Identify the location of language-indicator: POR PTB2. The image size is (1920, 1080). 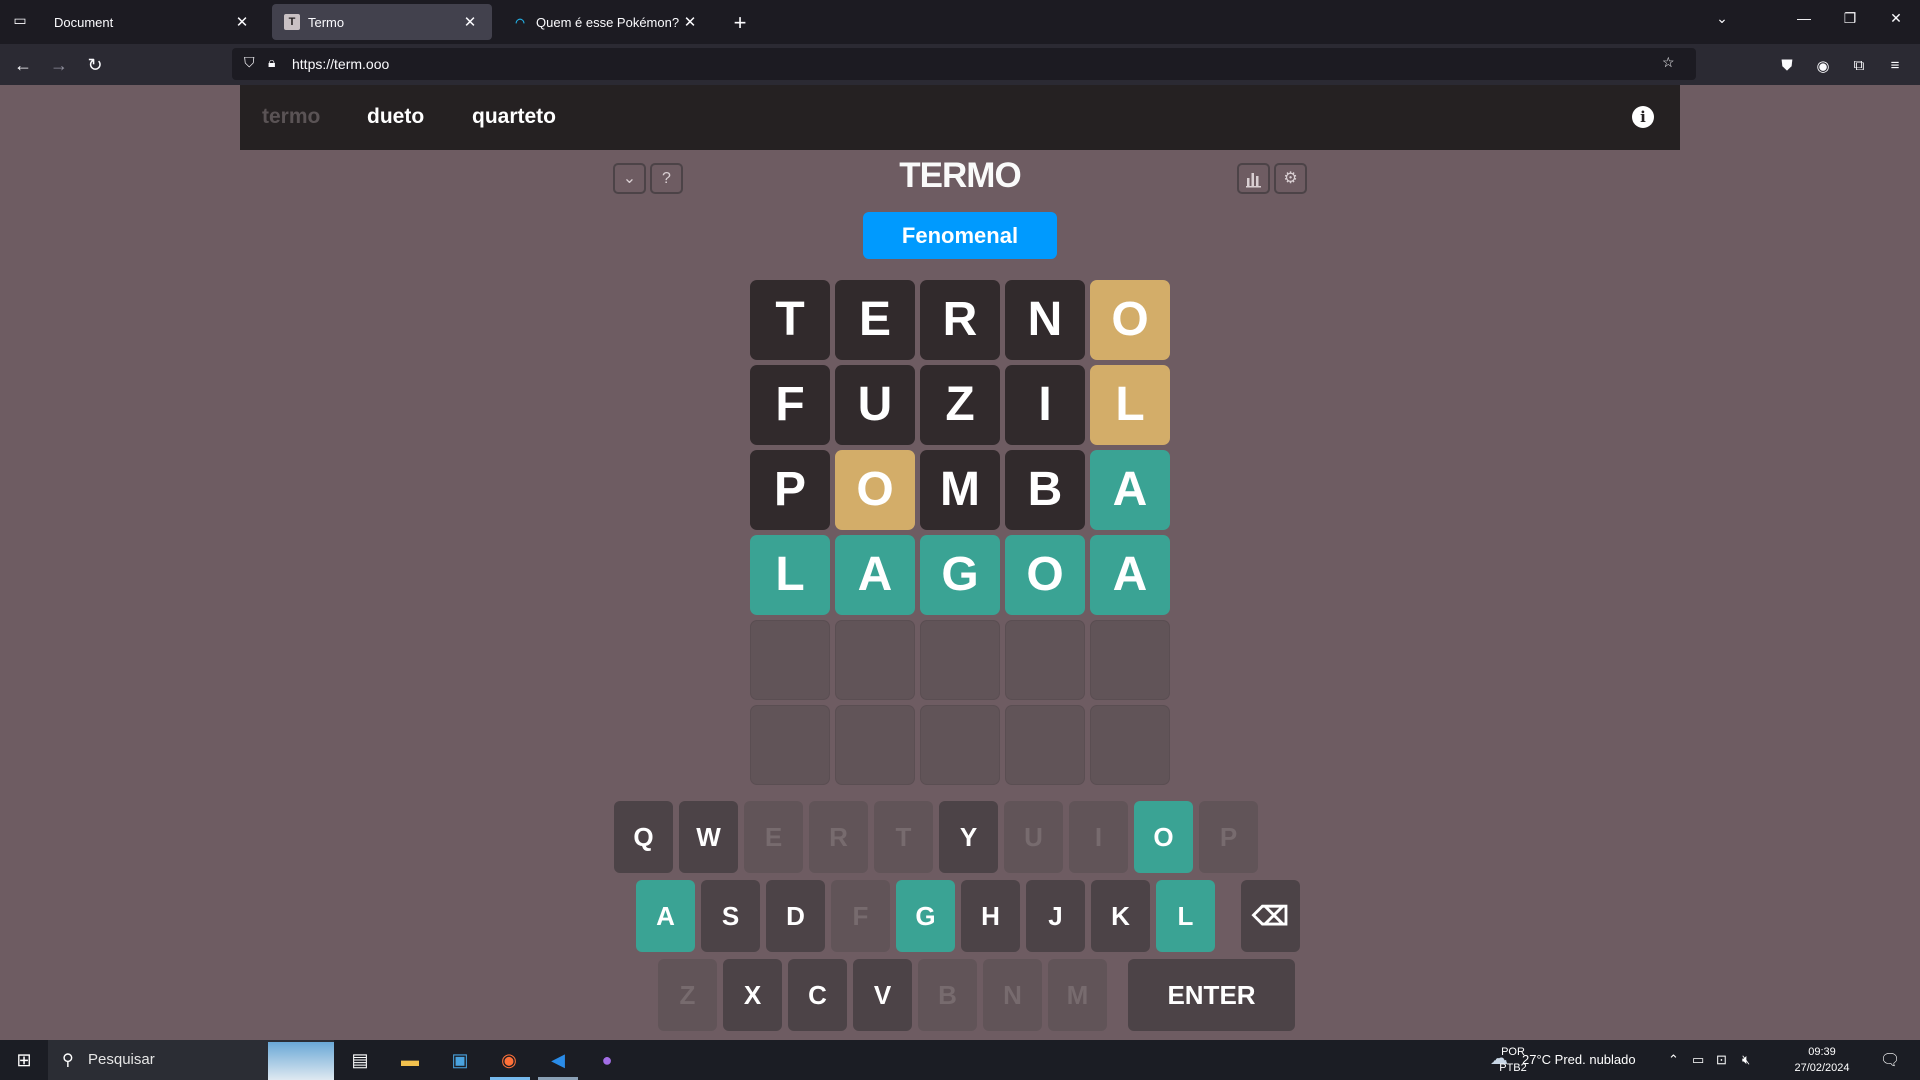
(1513, 1060).